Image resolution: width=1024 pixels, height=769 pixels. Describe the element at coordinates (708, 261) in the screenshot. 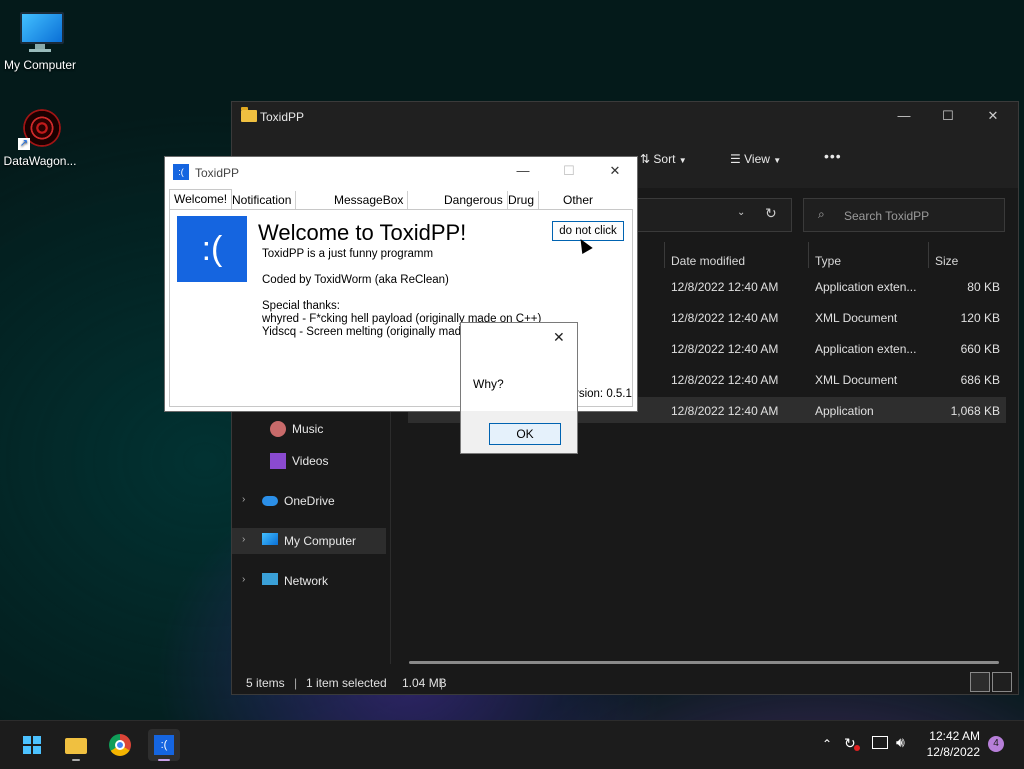

I see `column-header-date: Date modified` at that location.